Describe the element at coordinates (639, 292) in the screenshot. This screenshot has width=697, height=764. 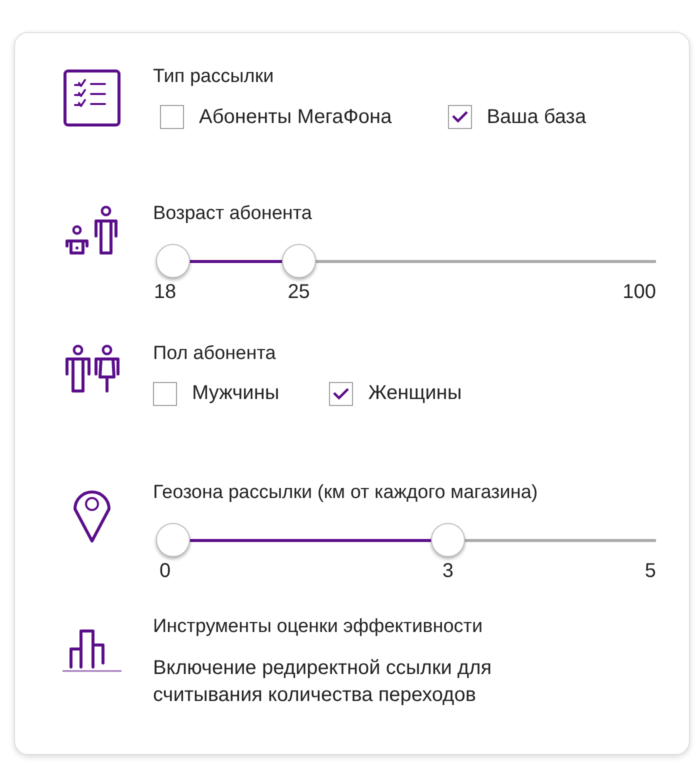
I see `slider-max: 100` at that location.